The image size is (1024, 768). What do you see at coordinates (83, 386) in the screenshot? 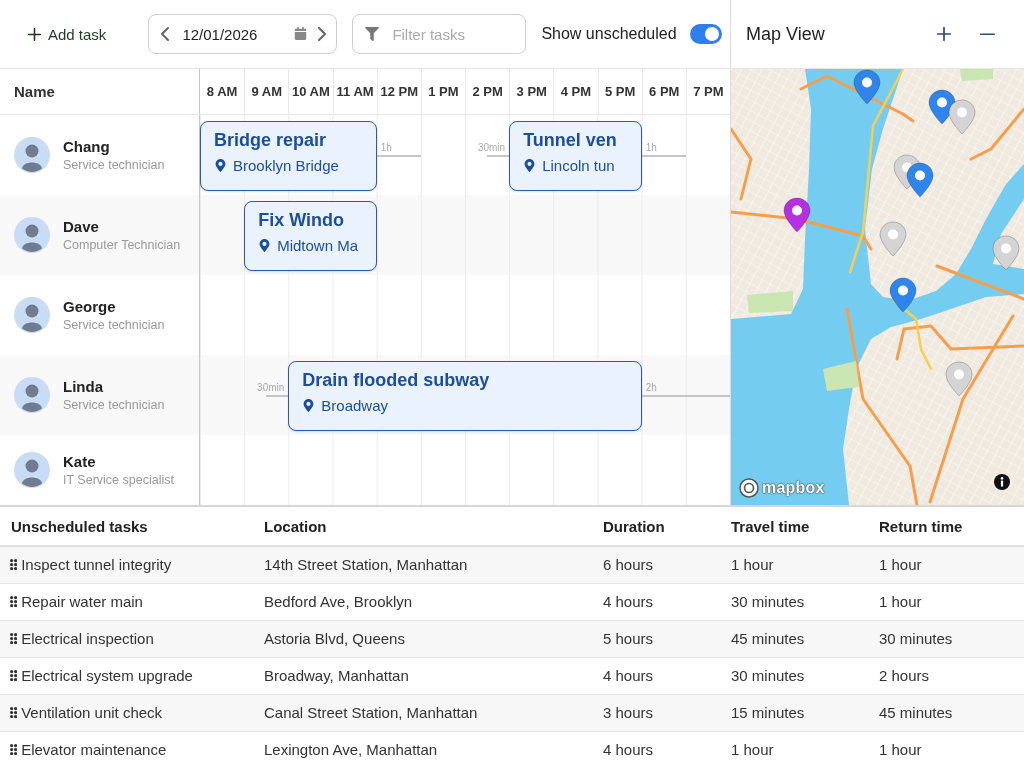
I see `technician-name: Linda` at bounding box center [83, 386].